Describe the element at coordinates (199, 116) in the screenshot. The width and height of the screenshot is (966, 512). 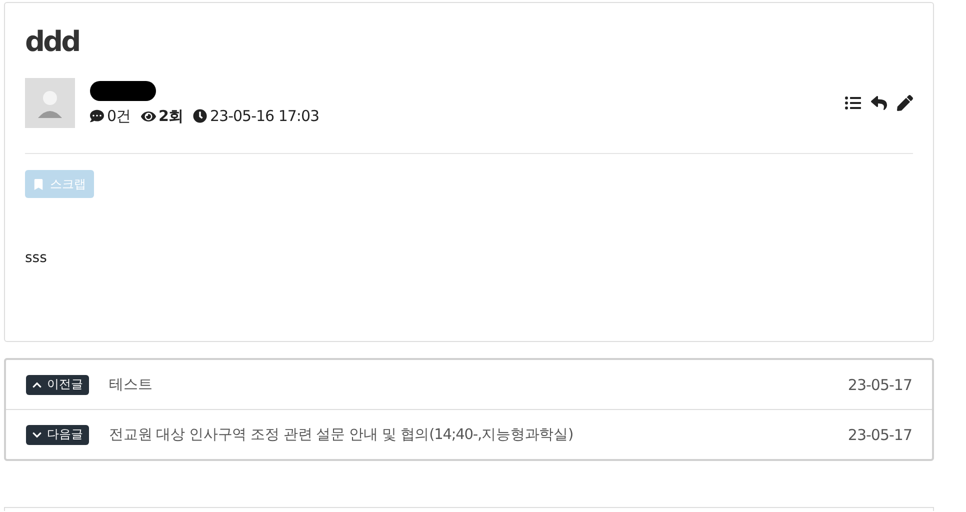
I see `clock-icon` at that location.